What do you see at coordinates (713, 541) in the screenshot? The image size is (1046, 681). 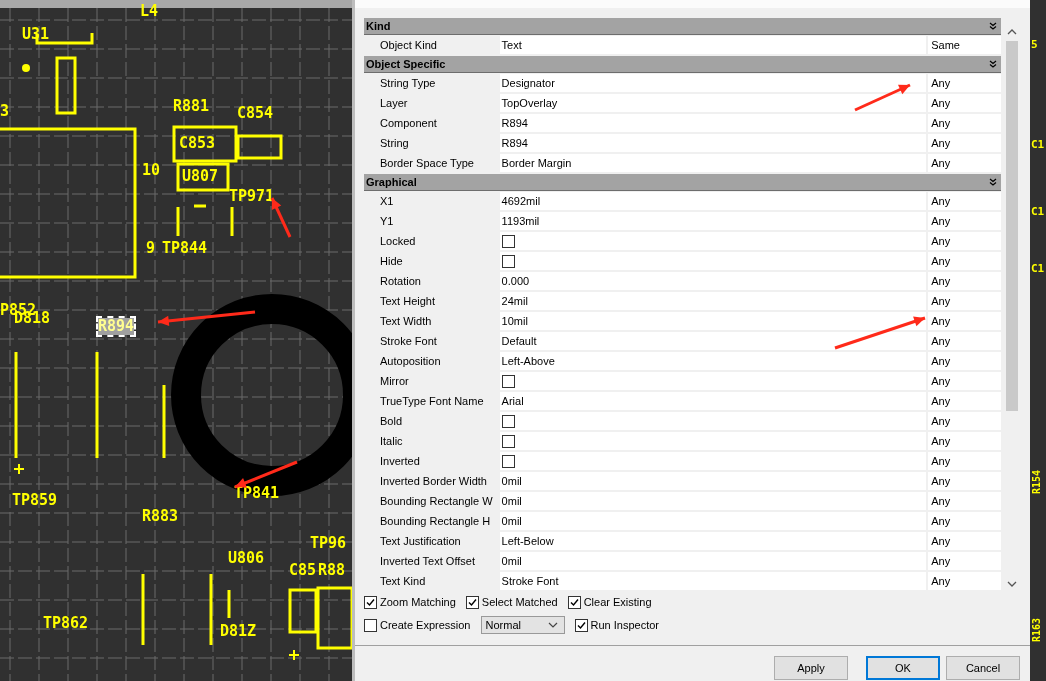 I see `property-value: Left-Below` at bounding box center [713, 541].